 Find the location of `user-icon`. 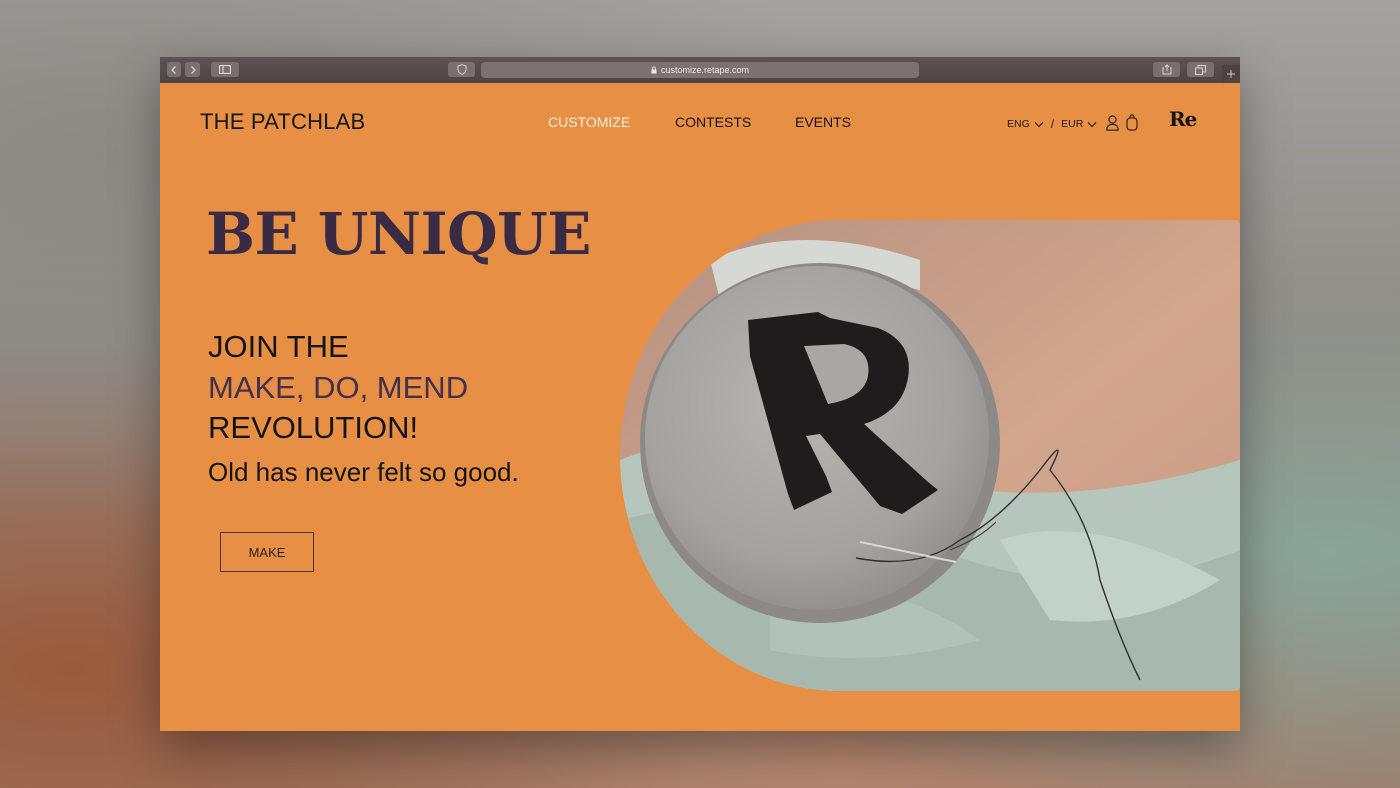

user-icon is located at coordinates (1113, 122).